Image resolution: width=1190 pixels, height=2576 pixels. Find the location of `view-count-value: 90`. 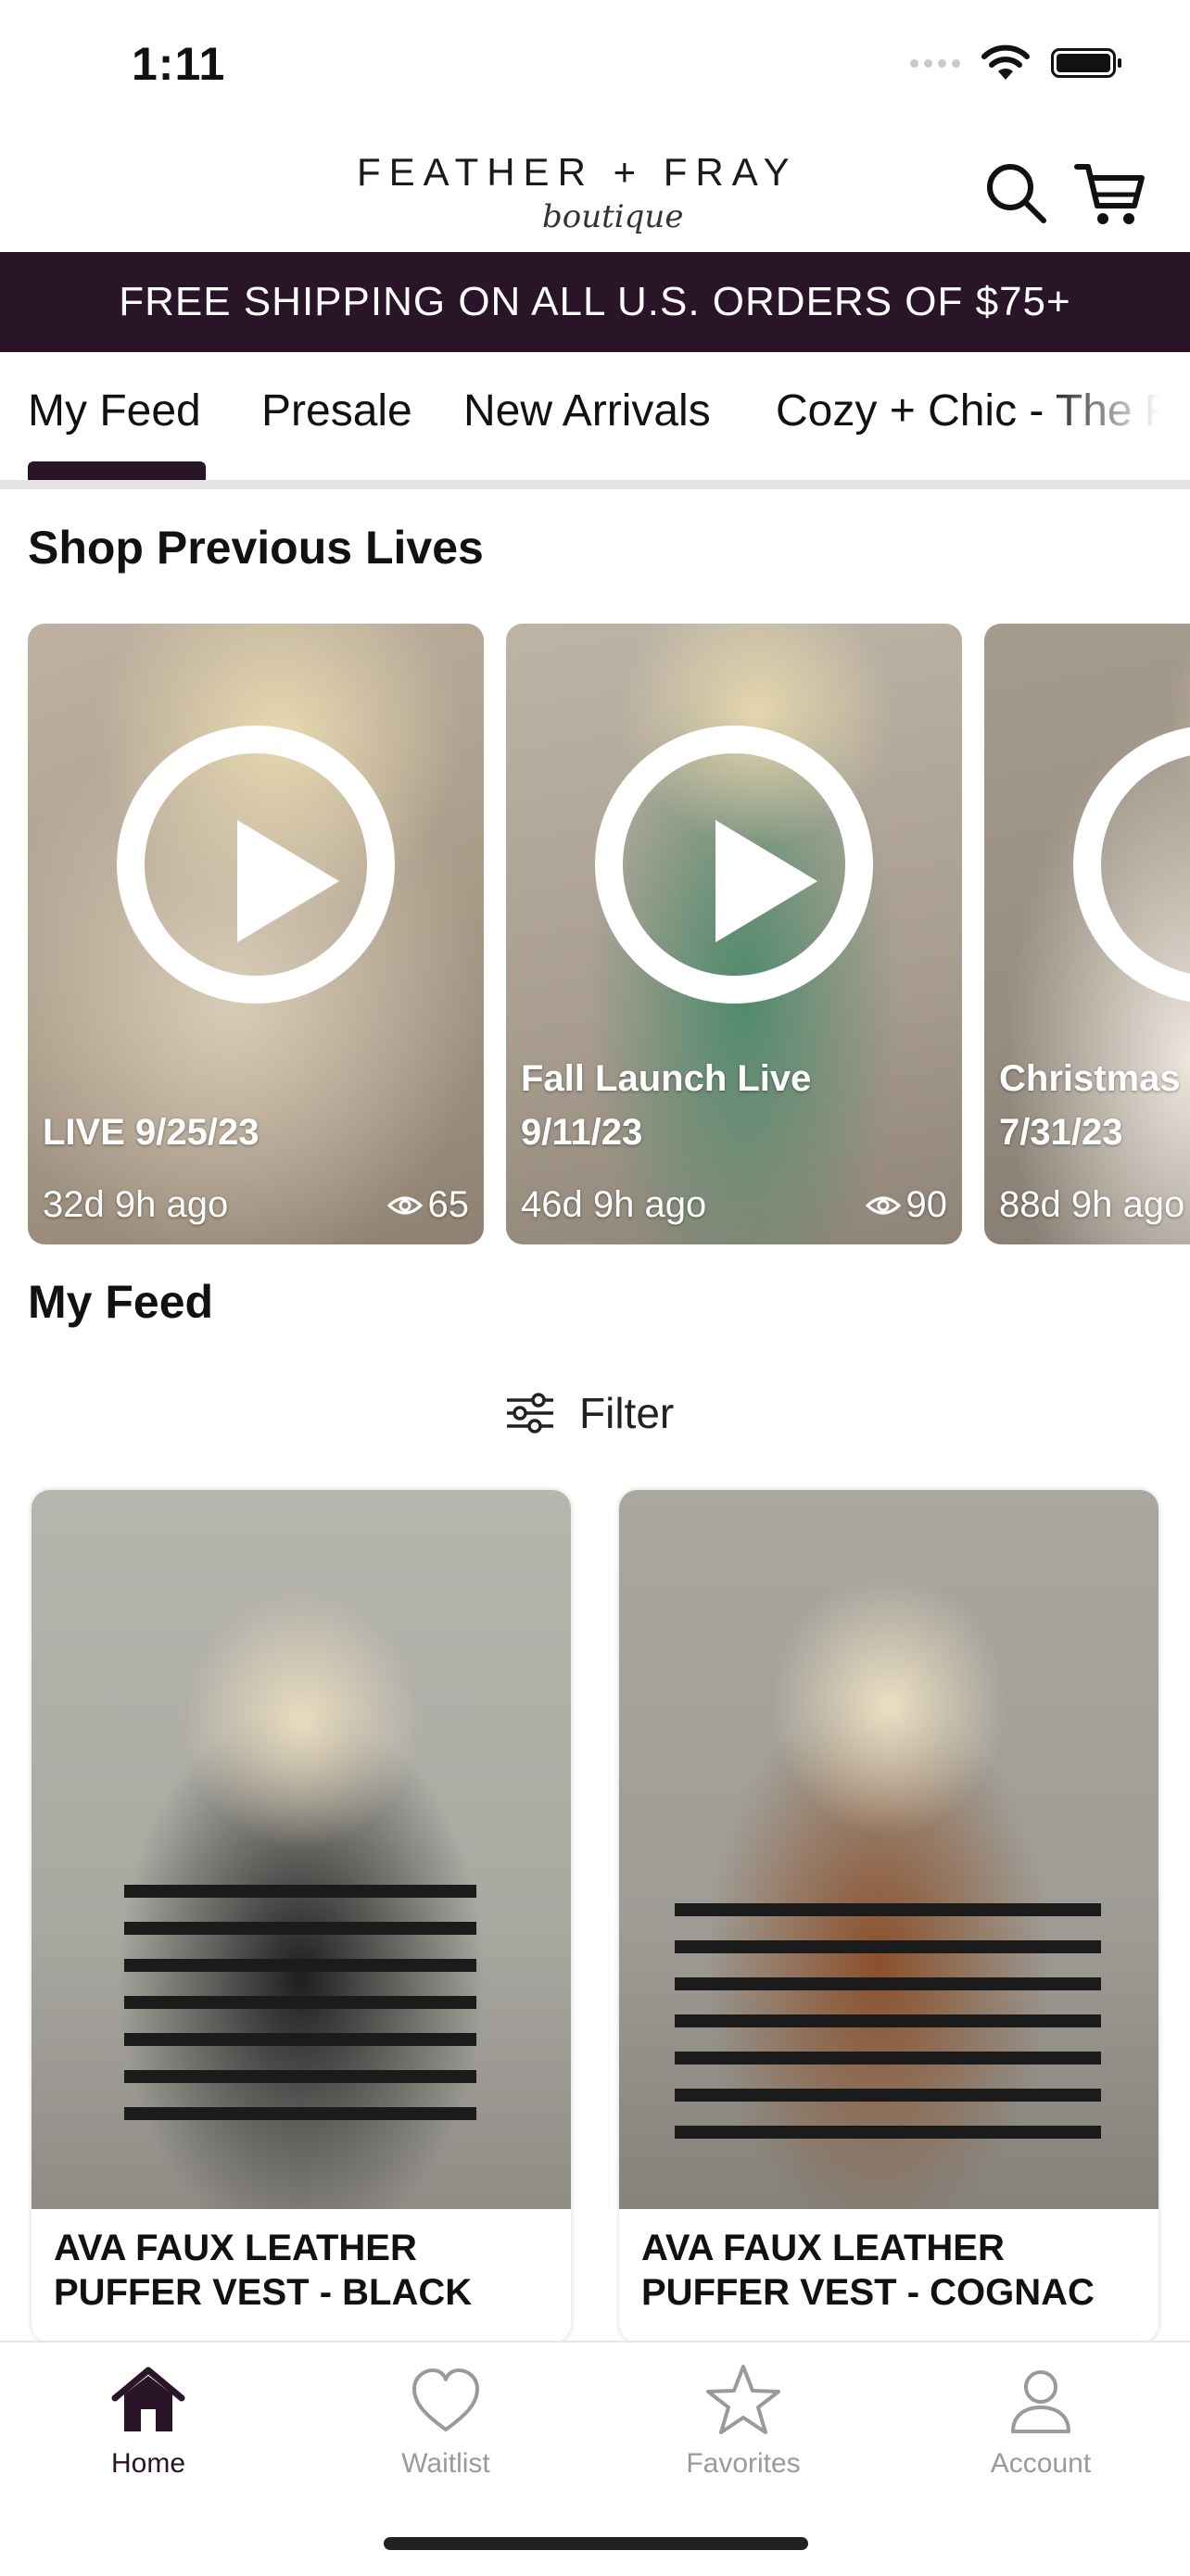

view-count-value: 90 is located at coordinates (926, 1205).